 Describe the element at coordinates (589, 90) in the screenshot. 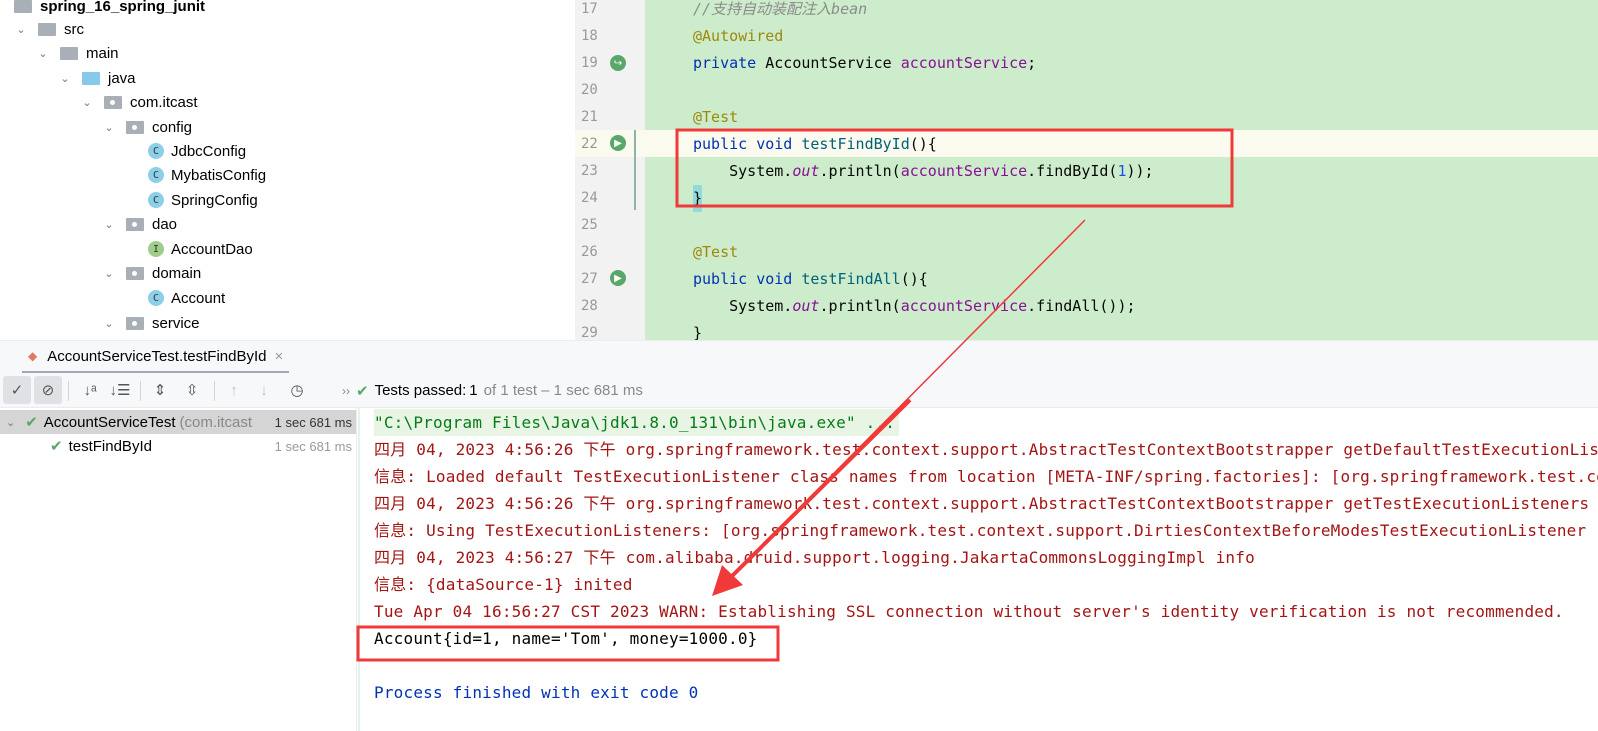

I see `line-number: 20` at that location.